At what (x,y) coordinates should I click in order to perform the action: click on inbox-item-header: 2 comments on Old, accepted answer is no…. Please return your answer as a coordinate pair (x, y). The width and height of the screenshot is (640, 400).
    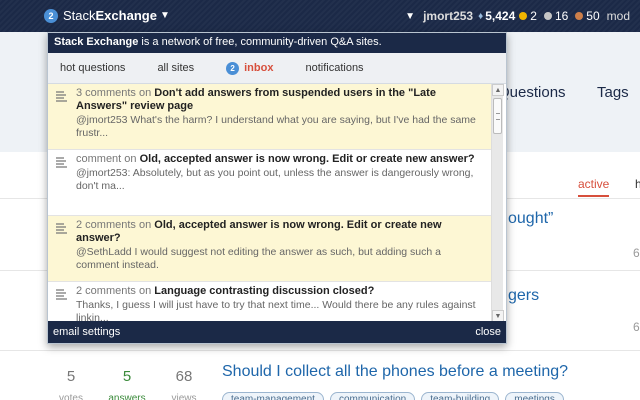
    Looking at the image, I should click on (259, 231).